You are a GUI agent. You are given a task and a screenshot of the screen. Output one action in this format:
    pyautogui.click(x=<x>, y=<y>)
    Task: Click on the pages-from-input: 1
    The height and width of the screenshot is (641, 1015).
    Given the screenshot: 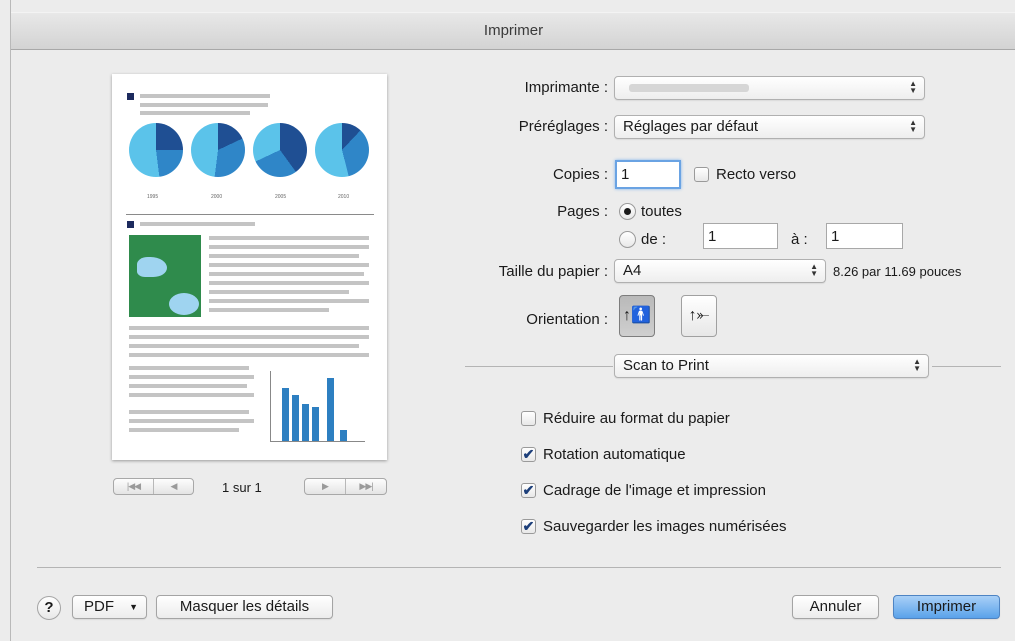 What is the action you would take?
    pyautogui.click(x=740, y=236)
    